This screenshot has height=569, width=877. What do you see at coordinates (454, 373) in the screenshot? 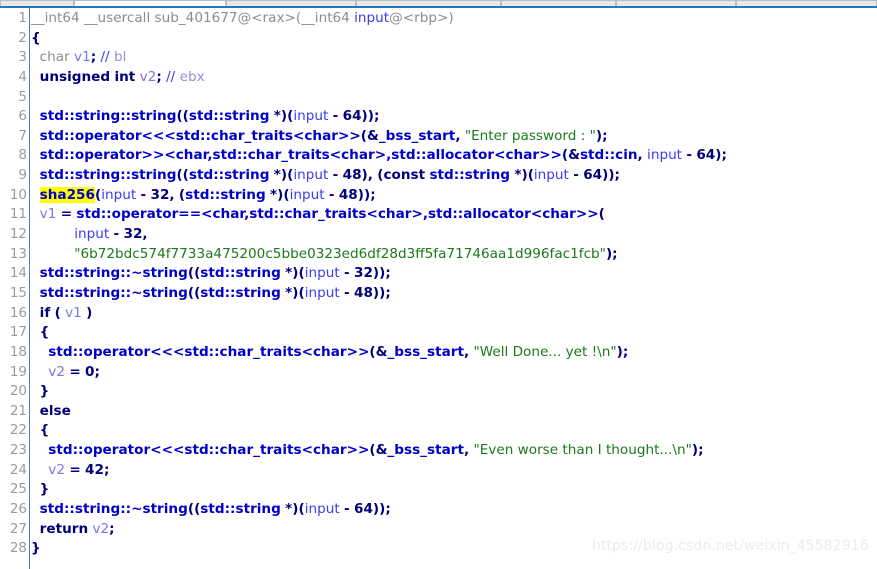
I see `code-line: v2 = 0;` at bounding box center [454, 373].